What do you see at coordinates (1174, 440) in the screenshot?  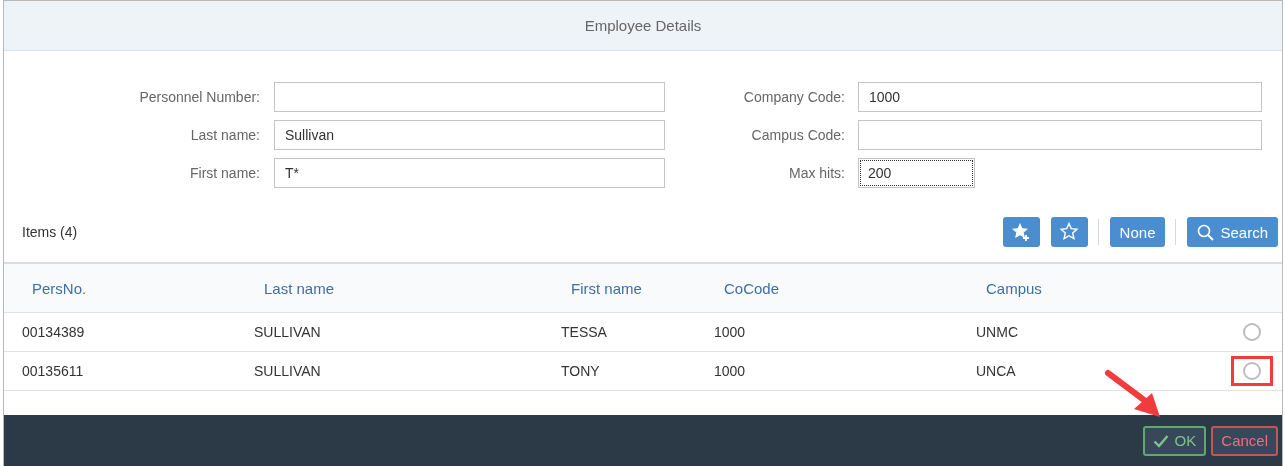 I see `ok-button: OK` at bounding box center [1174, 440].